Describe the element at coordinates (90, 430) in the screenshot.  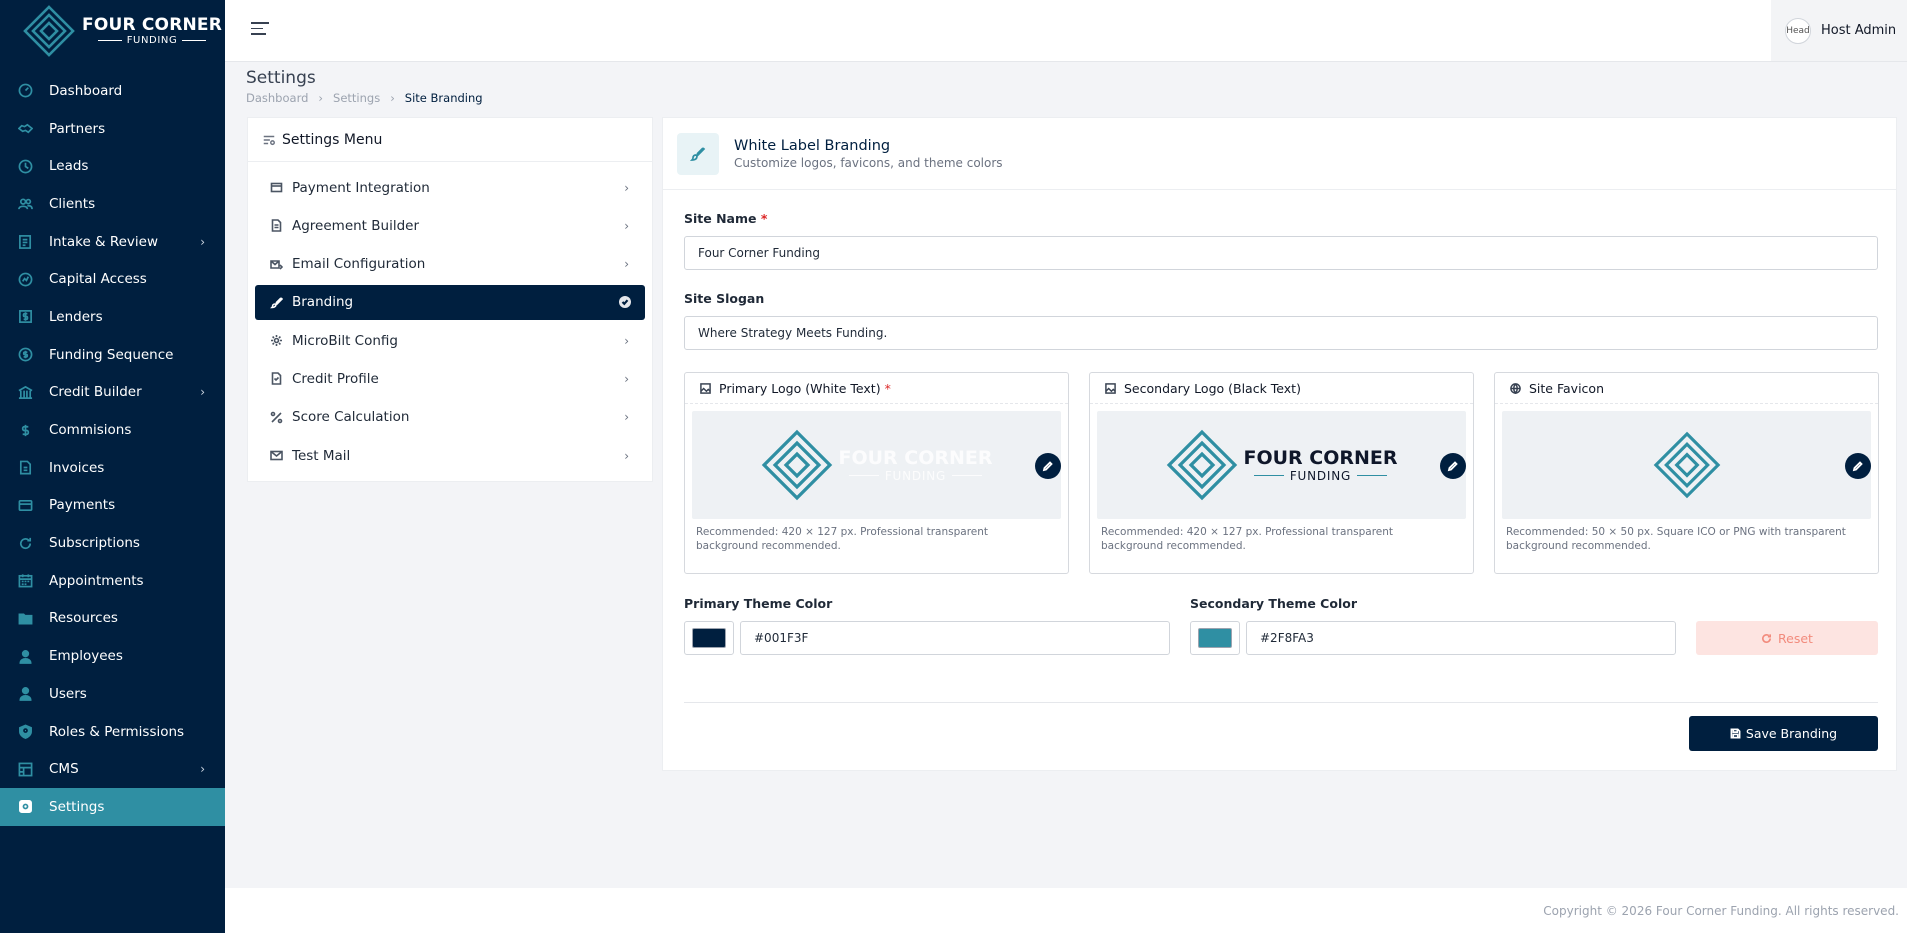
I see `sidebar-item-label: Commisions` at that location.